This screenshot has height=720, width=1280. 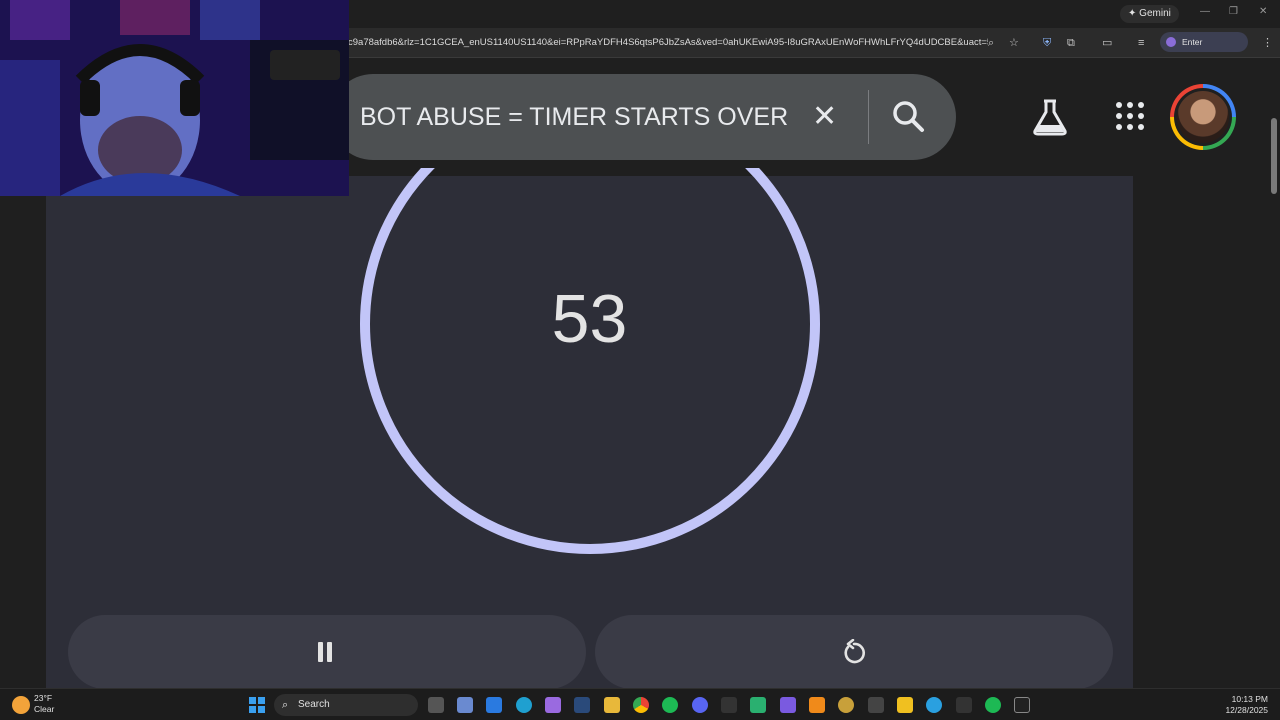 I want to click on system-clock: 10:13 PM 12/28/2025, so click(x=1240, y=705).